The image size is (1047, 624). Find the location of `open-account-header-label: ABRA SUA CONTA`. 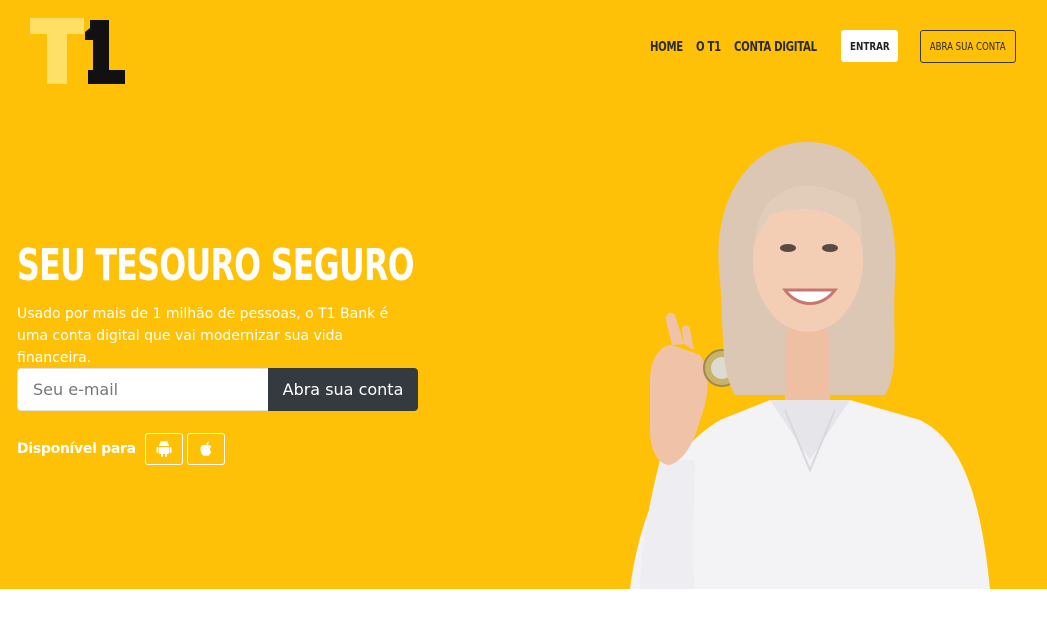

open-account-header-label: ABRA SUA CONTA is located at coordinates (968, 46).